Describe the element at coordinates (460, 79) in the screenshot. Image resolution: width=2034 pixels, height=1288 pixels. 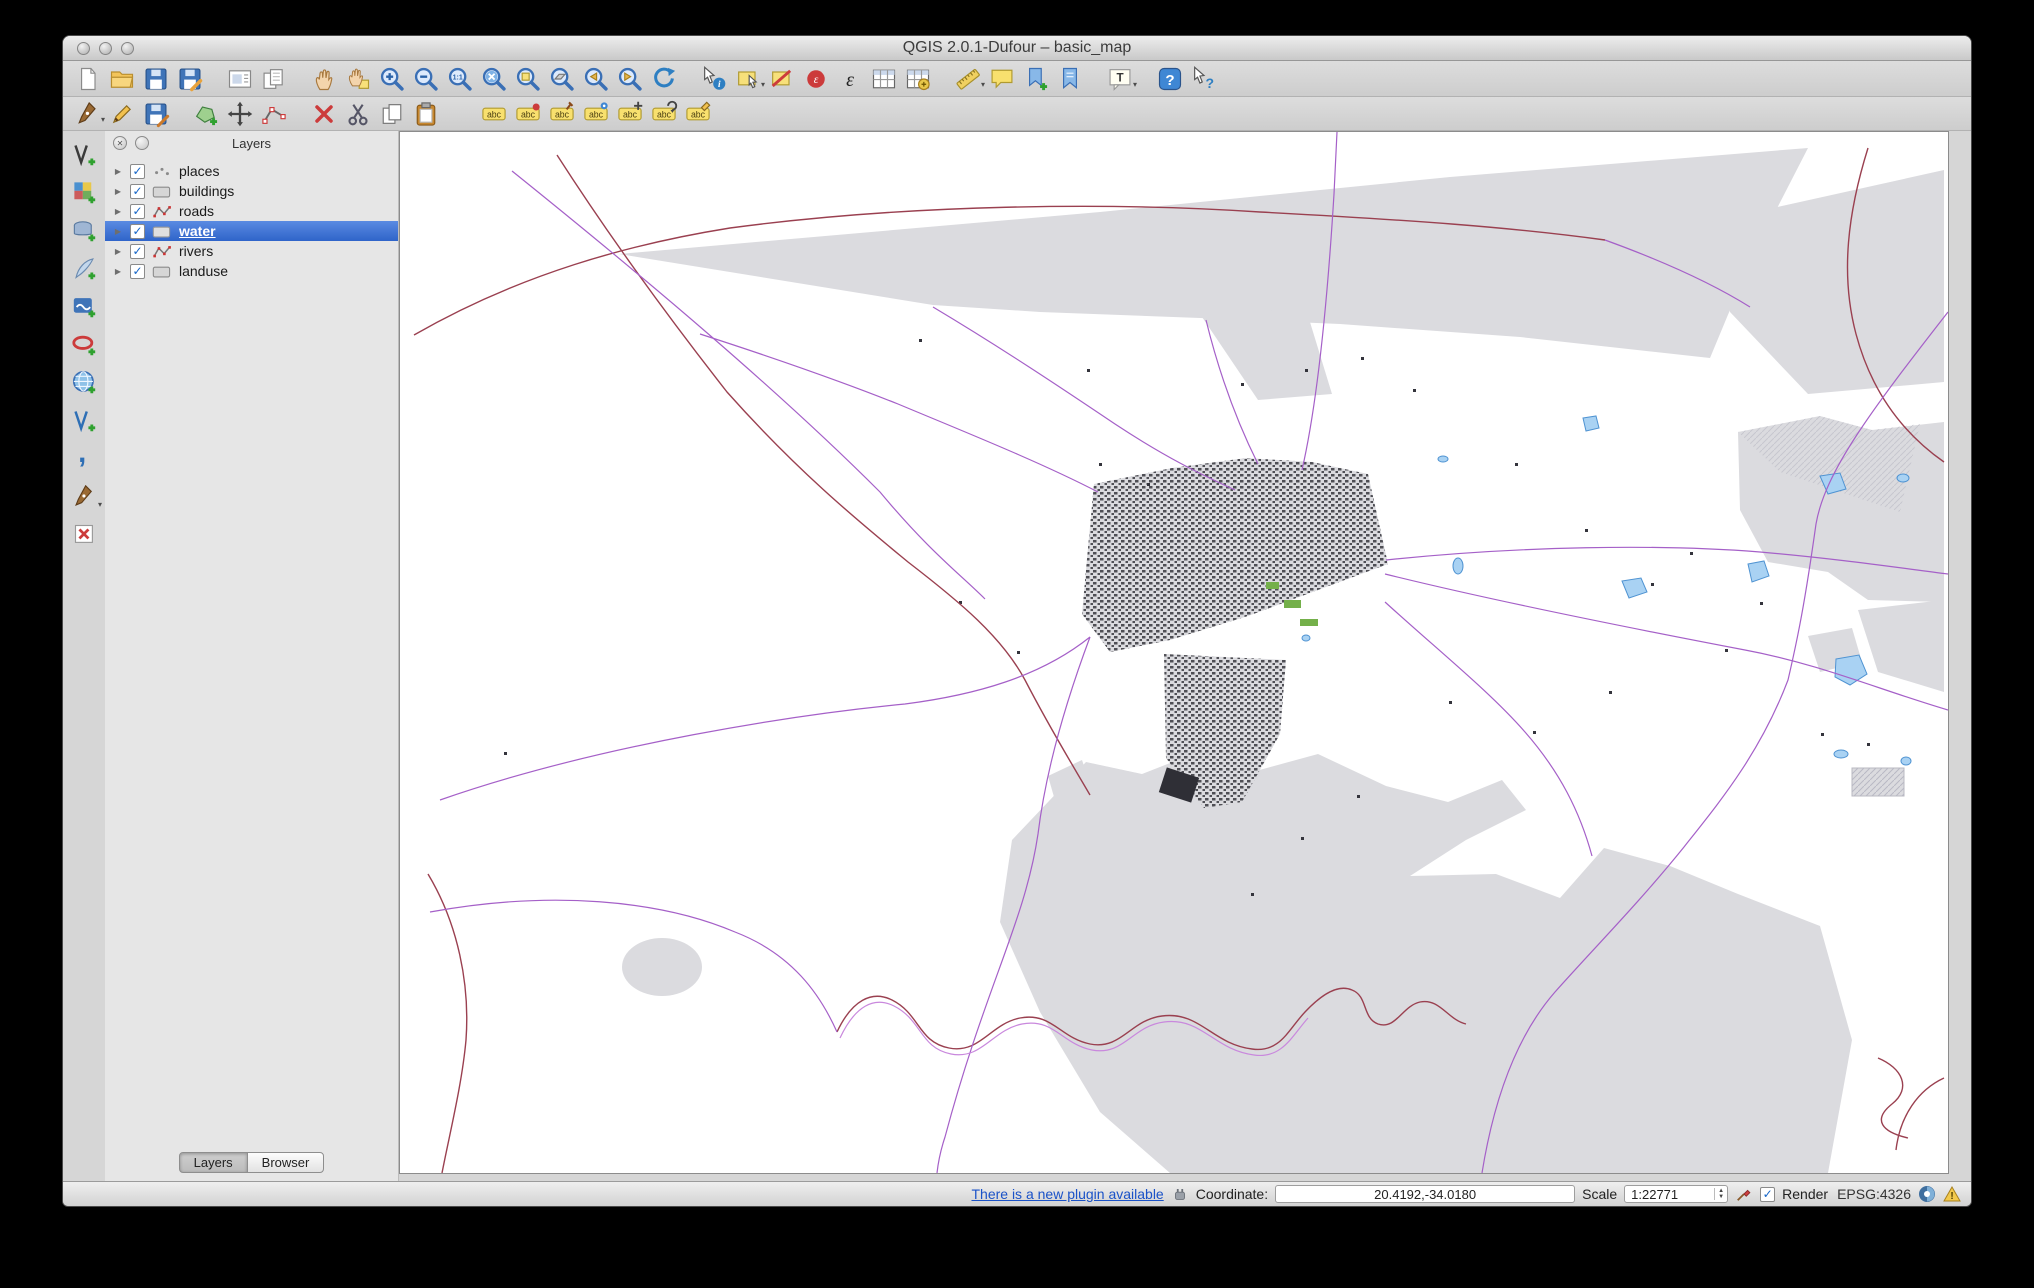
I see `zoom-native-icon: 1:1` at that location.